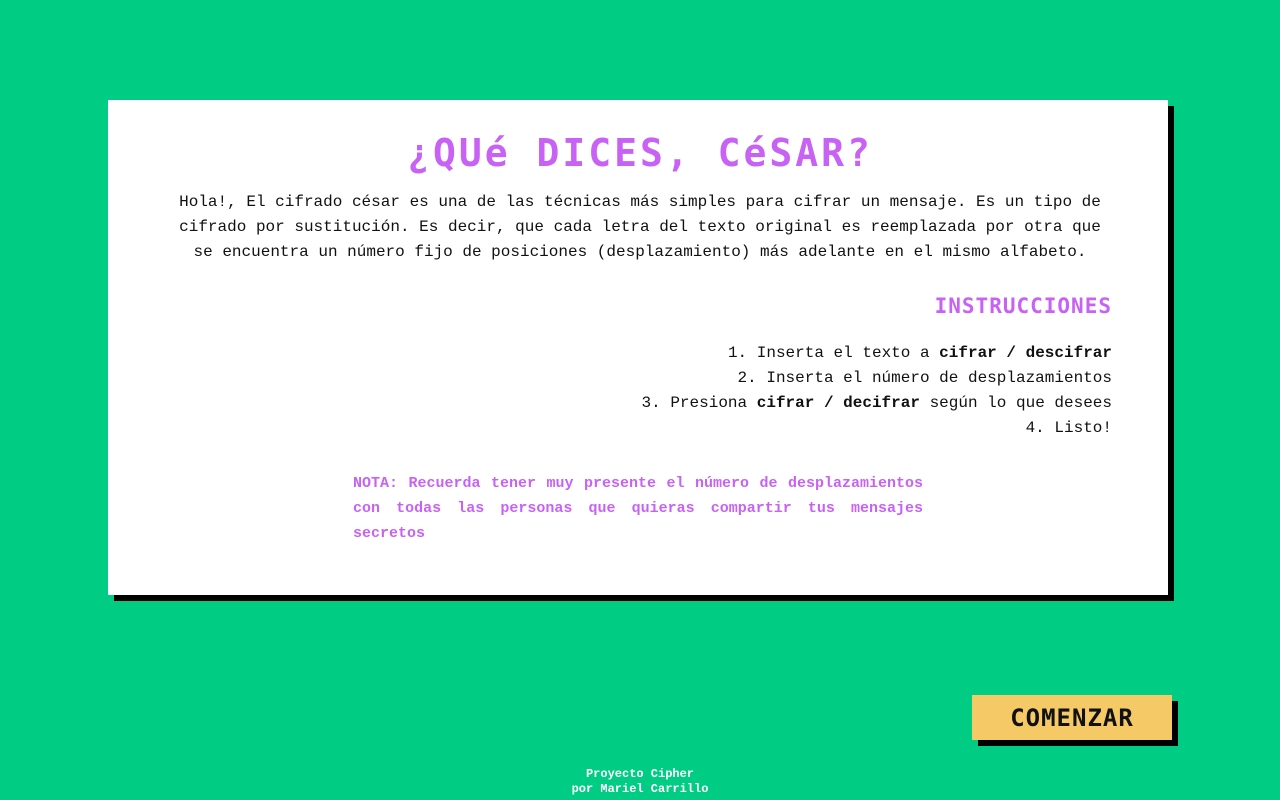 Image resolution: width=1280 pixels, height=800 pixels. Describe the element at coordinates (1015, 403) in the screenshot. I see `instruction-step-3-suffix: según lo que desees` at that location.